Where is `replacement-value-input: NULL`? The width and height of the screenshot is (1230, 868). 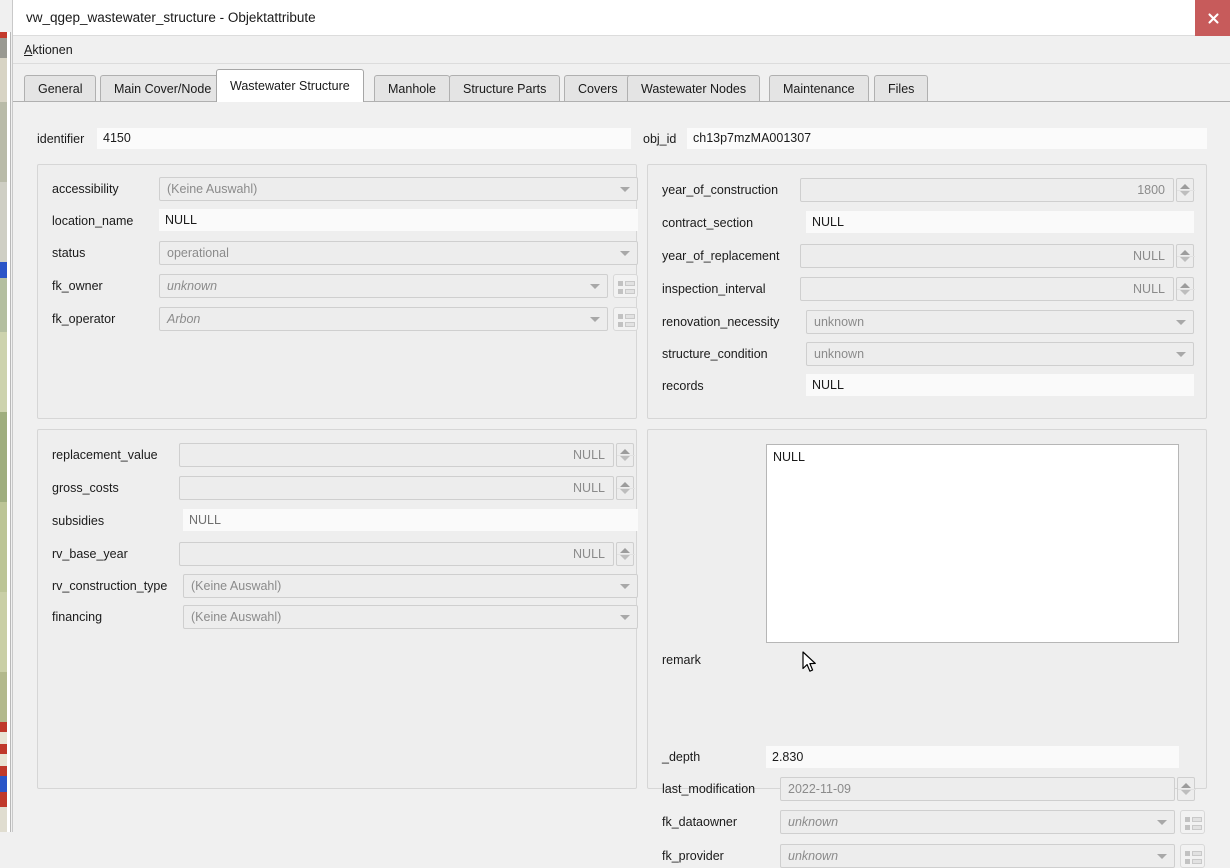
replacement-value-input: NULL is located at coordinates (396, 455).